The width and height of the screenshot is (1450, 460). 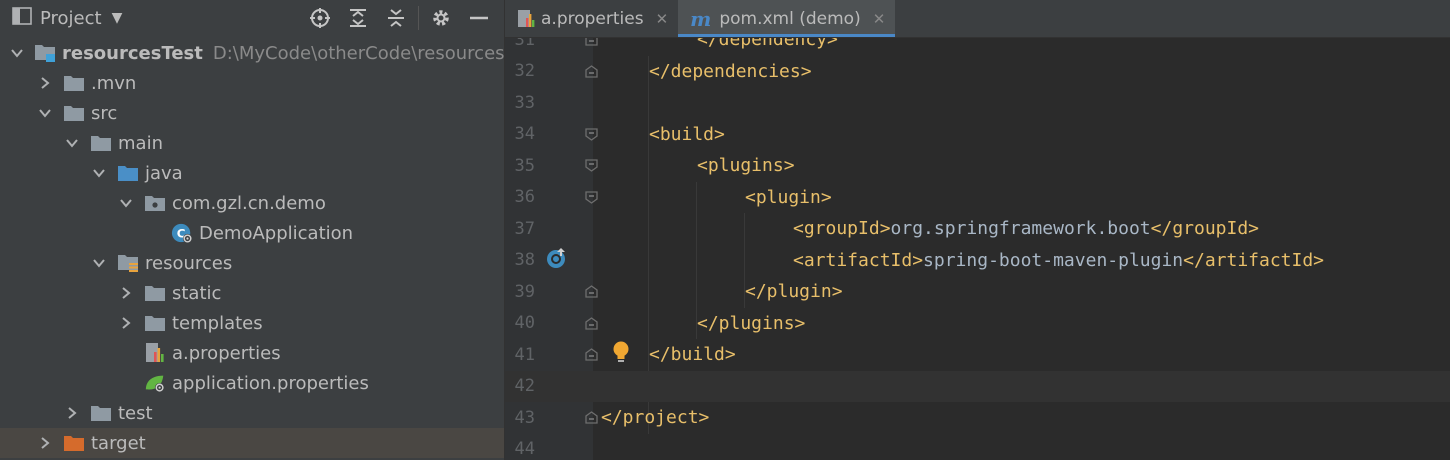 I want to click on code-line: 43 </project>, so click(x=977, y=418).